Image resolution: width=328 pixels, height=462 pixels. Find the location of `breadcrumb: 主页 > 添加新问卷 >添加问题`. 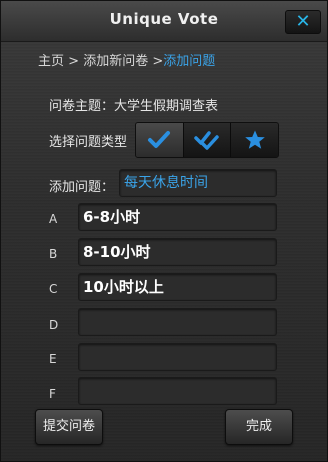

breadcrumb: 主页 > 添加新问卷 >添加问题 is located at coordinates (126, 59).